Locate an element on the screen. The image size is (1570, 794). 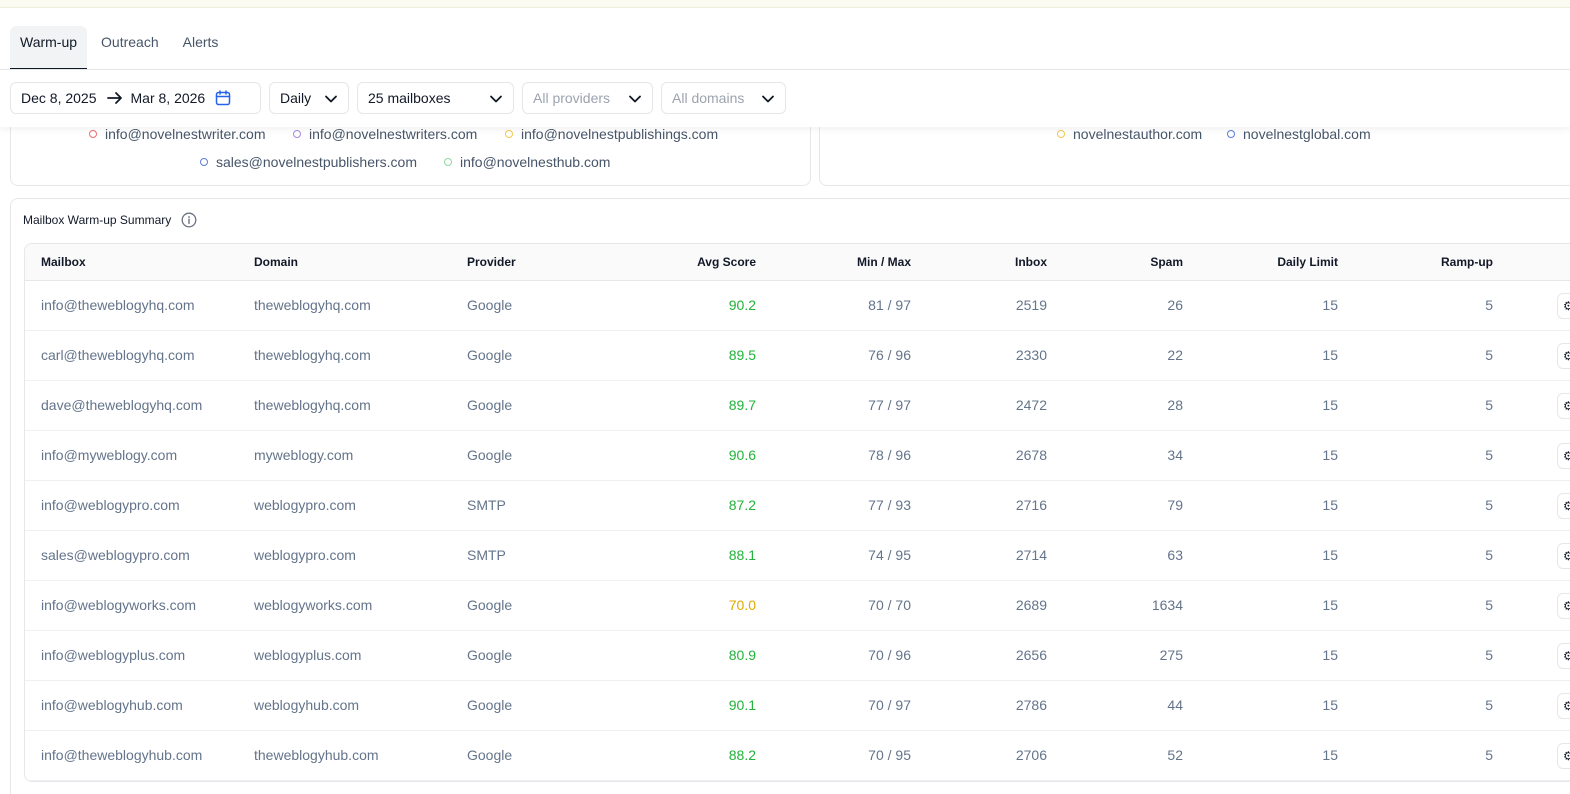
col-min-max: Min / Max is located at coordinates (884, 262).